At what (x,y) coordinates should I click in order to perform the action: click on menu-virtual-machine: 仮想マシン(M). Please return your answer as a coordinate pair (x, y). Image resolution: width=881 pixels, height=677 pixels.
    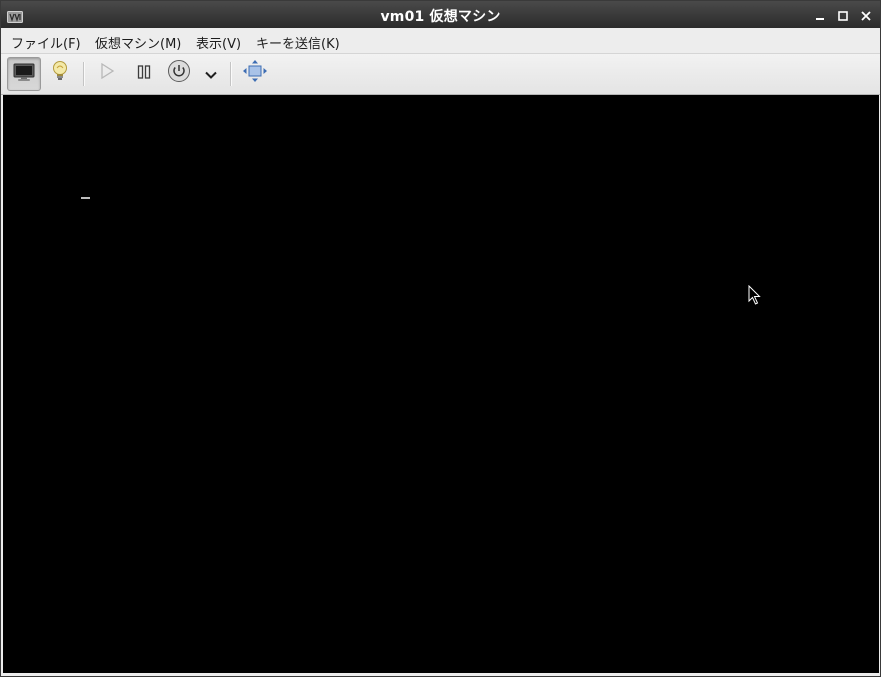
    Looking at the image, I should click on (138, 42).